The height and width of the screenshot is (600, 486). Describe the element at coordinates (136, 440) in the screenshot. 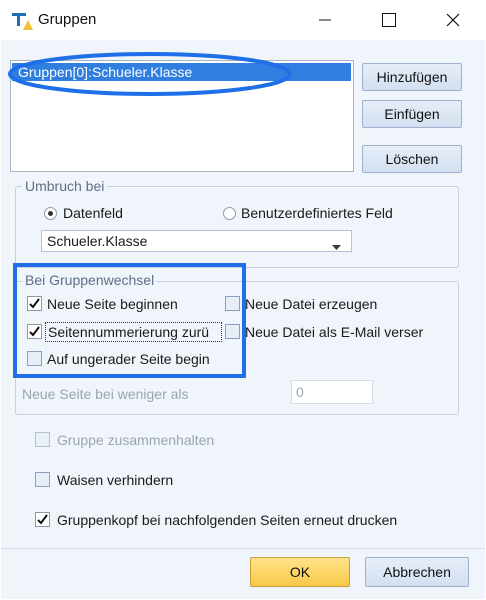

I see `keep-together-label: Gruppe zusammenhalten` at that location.